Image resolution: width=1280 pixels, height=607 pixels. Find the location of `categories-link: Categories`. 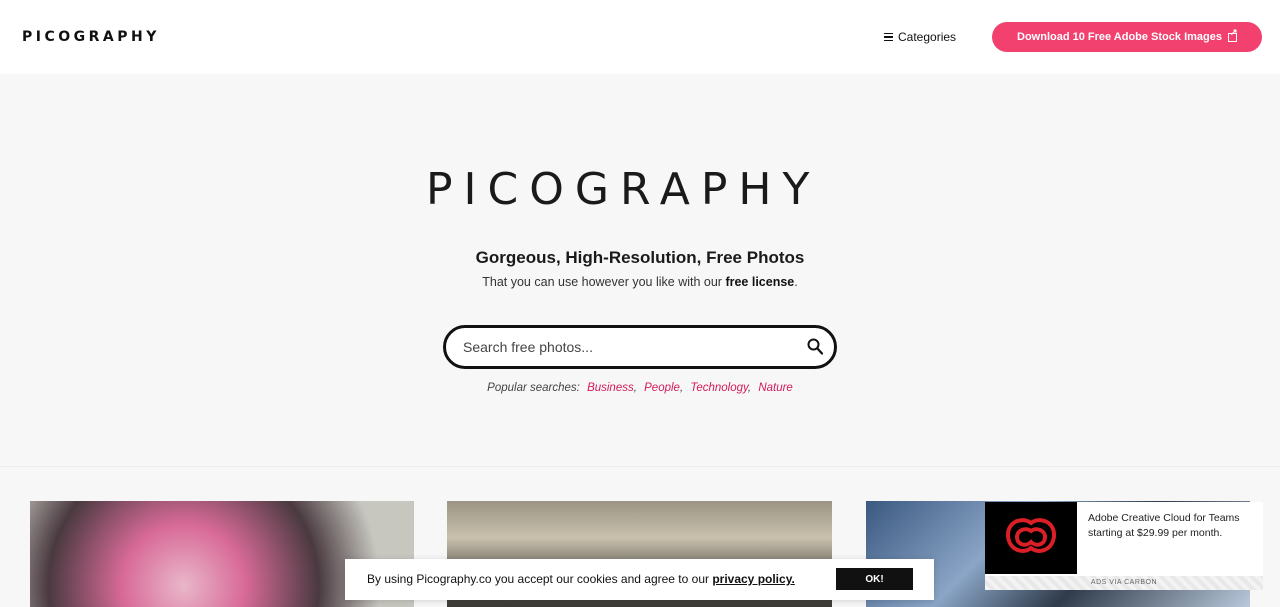

categories-link: Categories is located at coordinates (920, 37).